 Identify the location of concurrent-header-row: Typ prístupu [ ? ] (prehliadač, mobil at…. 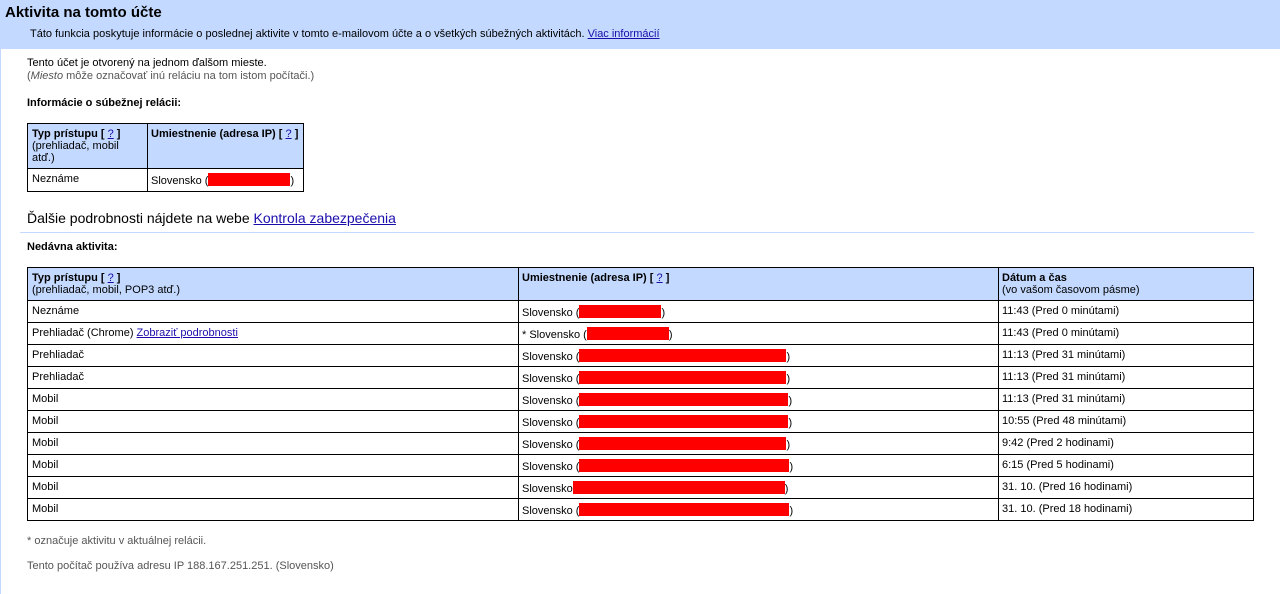
(165, 146).